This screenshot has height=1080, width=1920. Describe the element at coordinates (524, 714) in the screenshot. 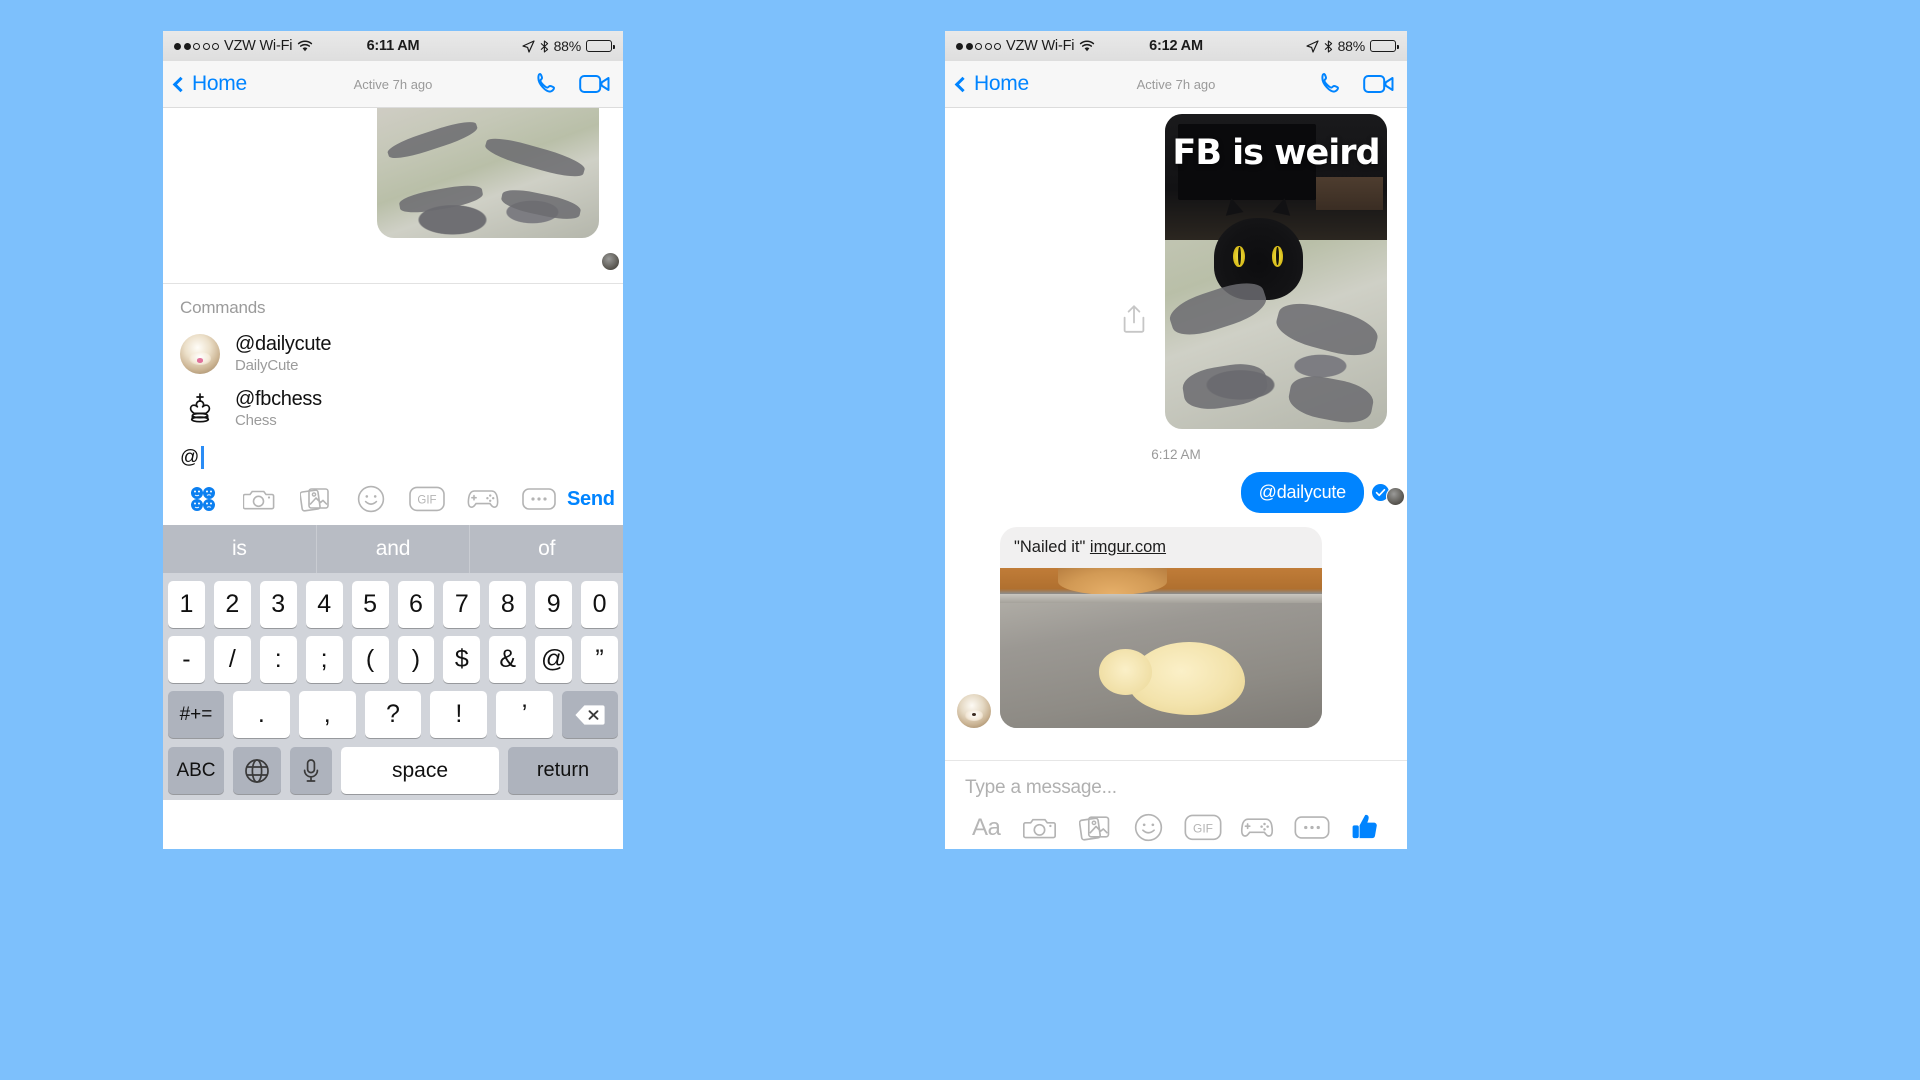

I see `key-apostrophe: ’` at that location.